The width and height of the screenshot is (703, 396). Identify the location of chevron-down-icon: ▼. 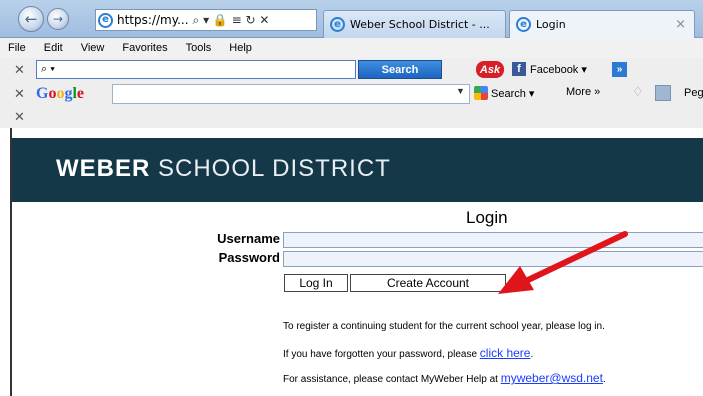
(460, 91).